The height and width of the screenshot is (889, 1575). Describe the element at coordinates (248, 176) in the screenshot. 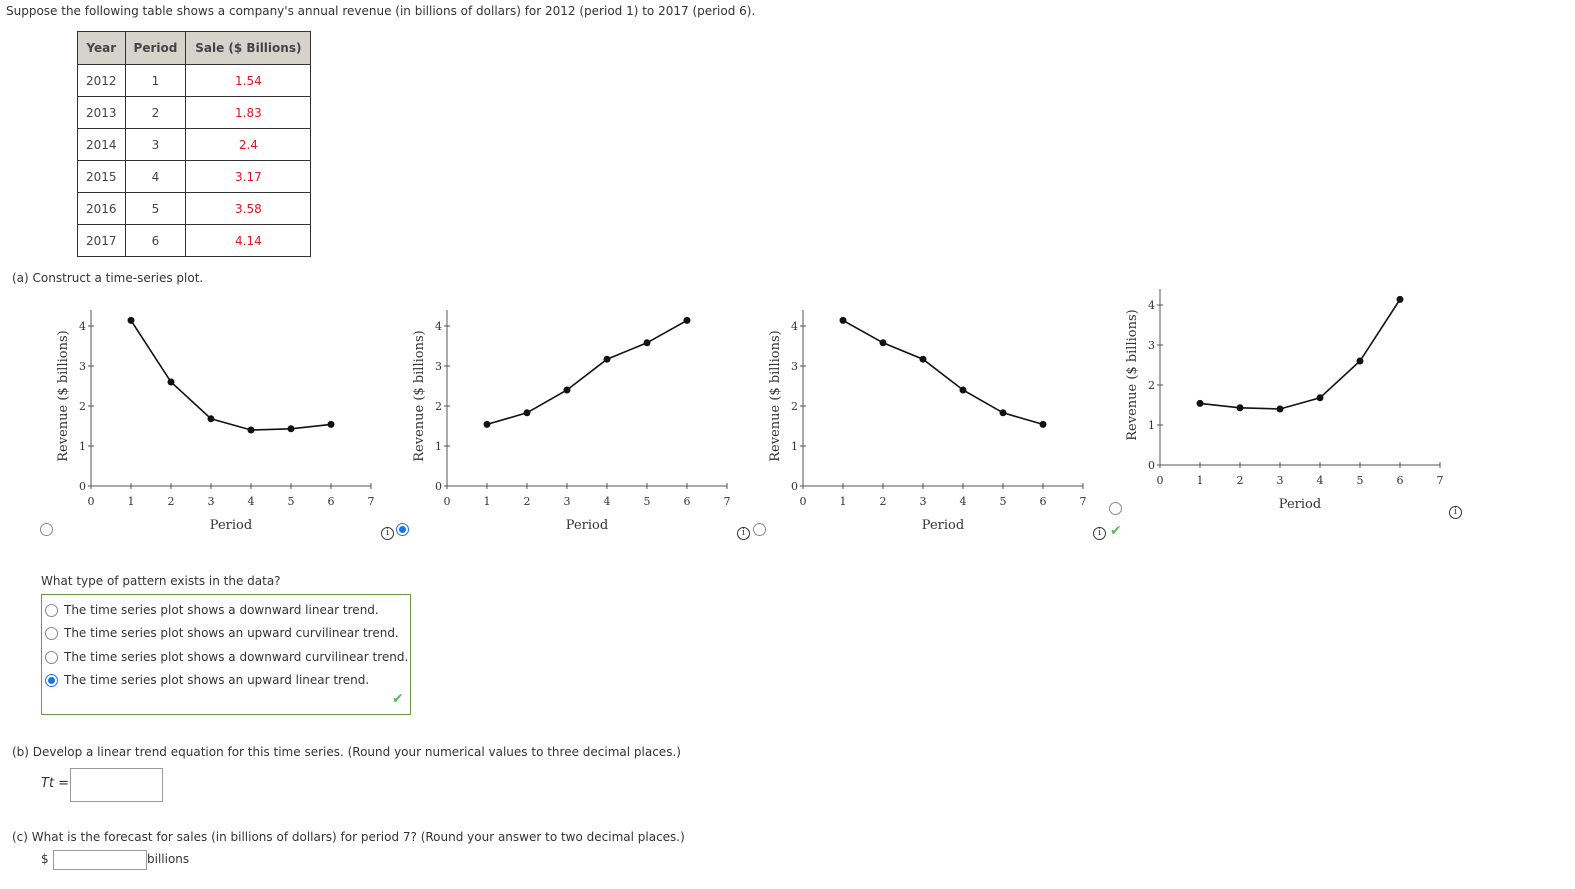

I see `cell-sale: 3.17` at that location.